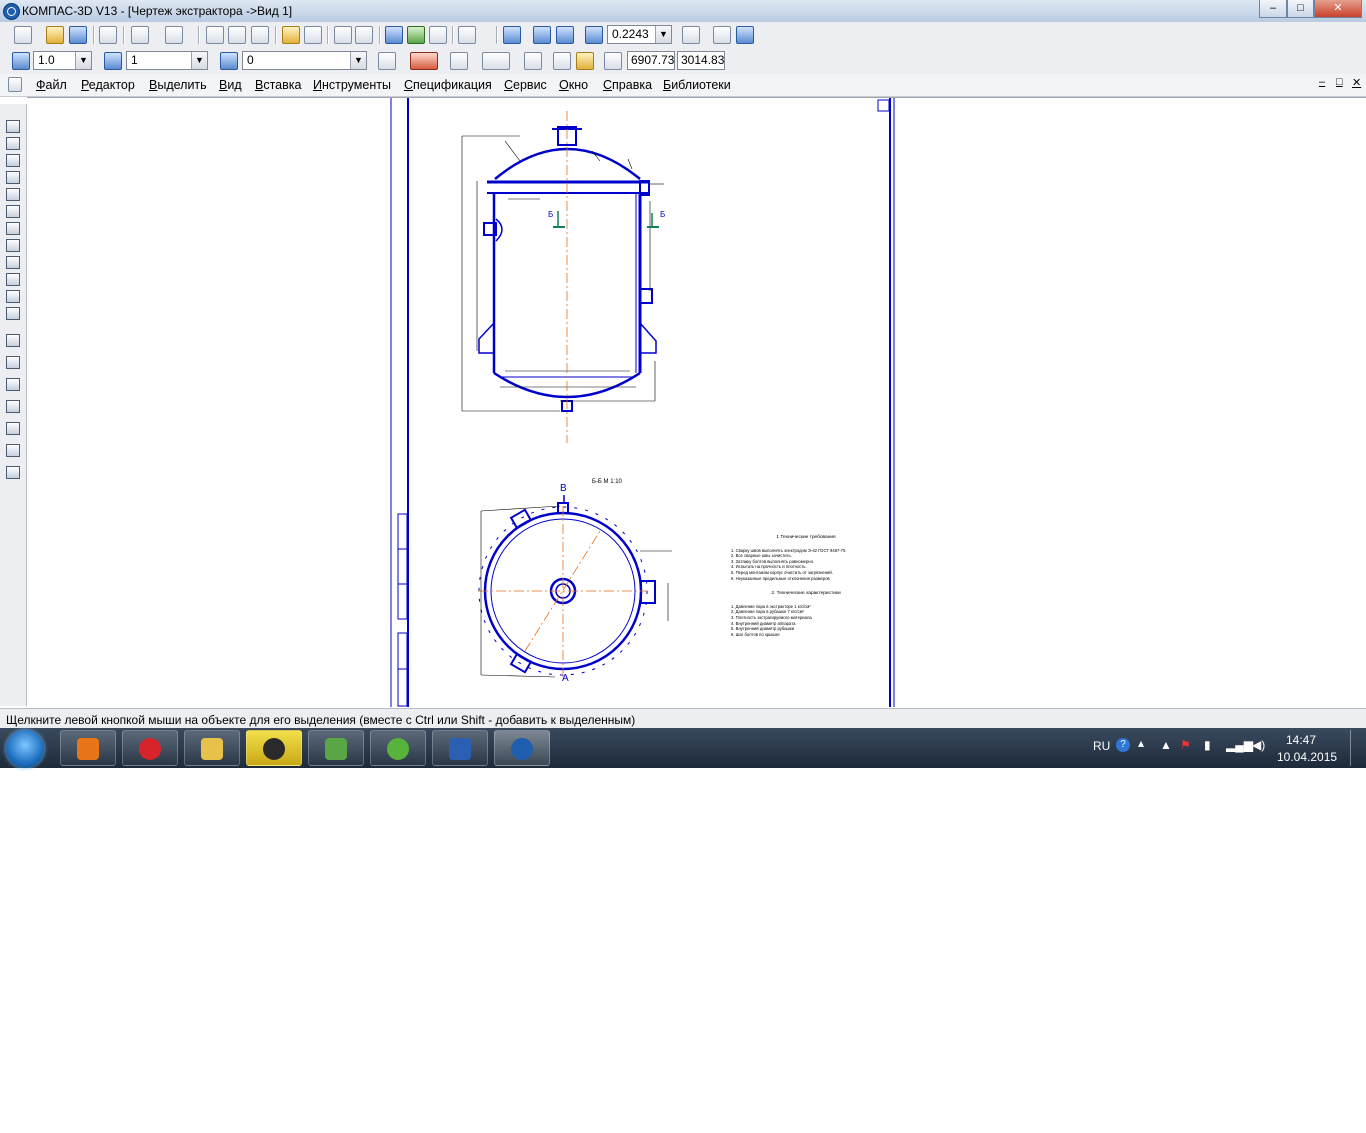  What do you see at coordinates (229, 61) in the screenshot?
I see `style-icon` at bounding box center [229, 61].